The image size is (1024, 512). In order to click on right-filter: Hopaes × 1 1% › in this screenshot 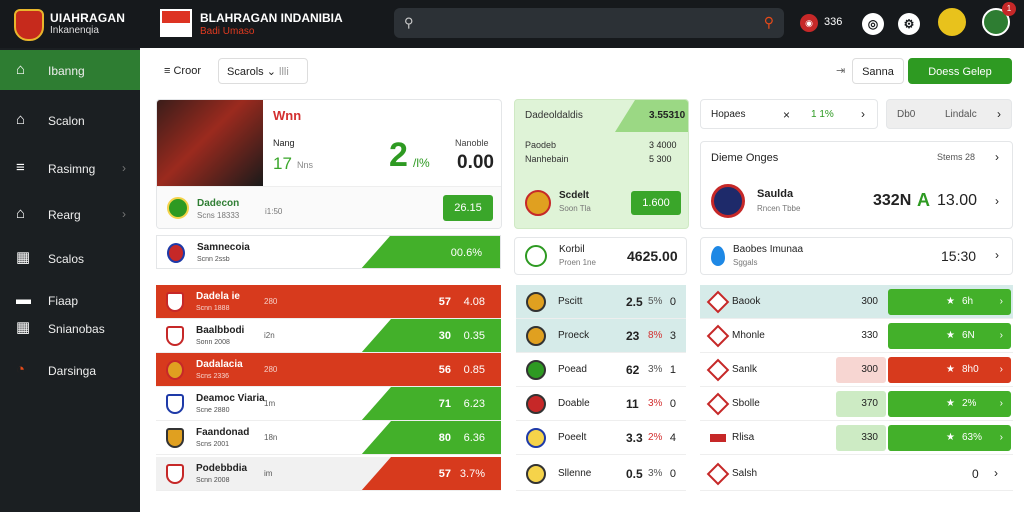, I will do `click(789, 114)`.